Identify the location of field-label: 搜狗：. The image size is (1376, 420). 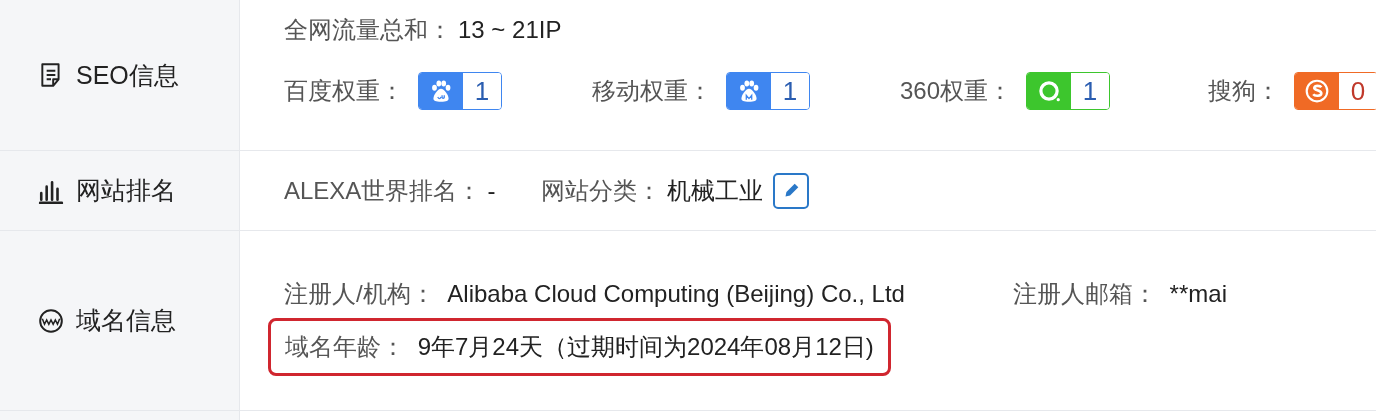
(1244, 91).